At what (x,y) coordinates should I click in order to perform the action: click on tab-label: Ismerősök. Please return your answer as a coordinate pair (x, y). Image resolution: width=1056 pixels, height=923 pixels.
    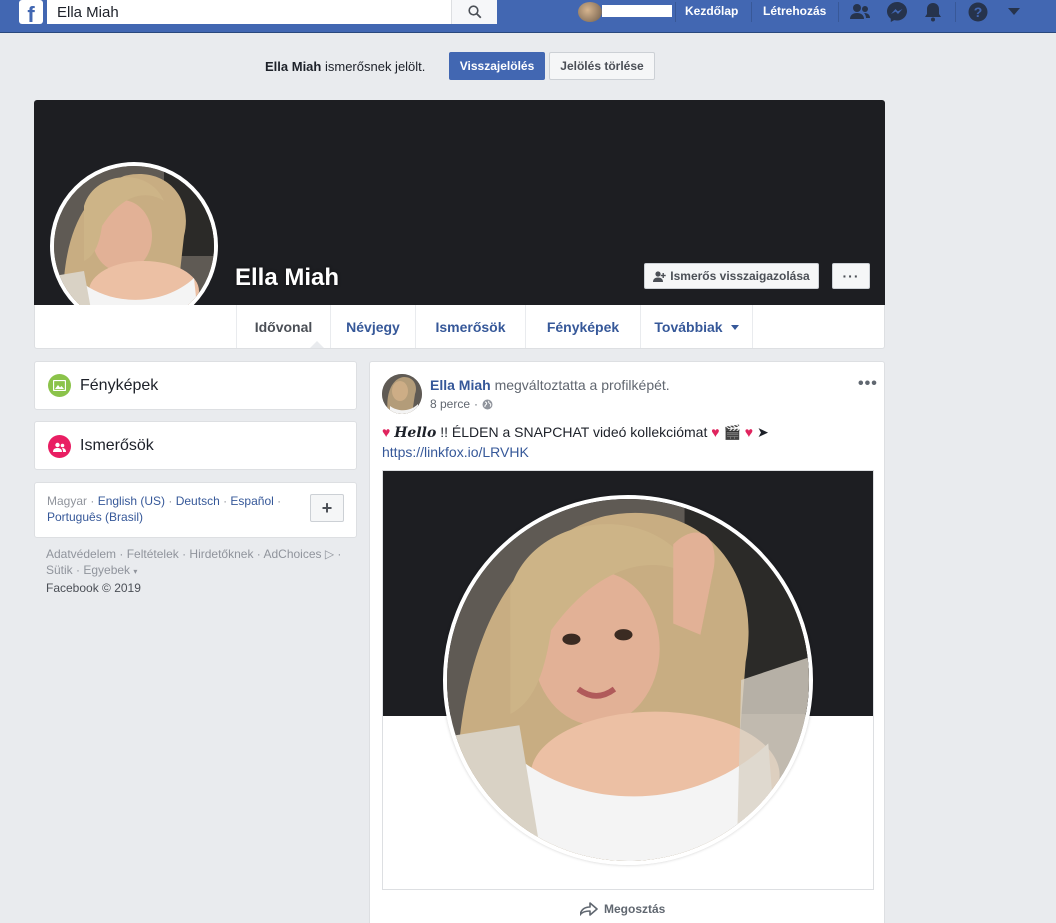
    Looking at the image, I should click on (470, 326).